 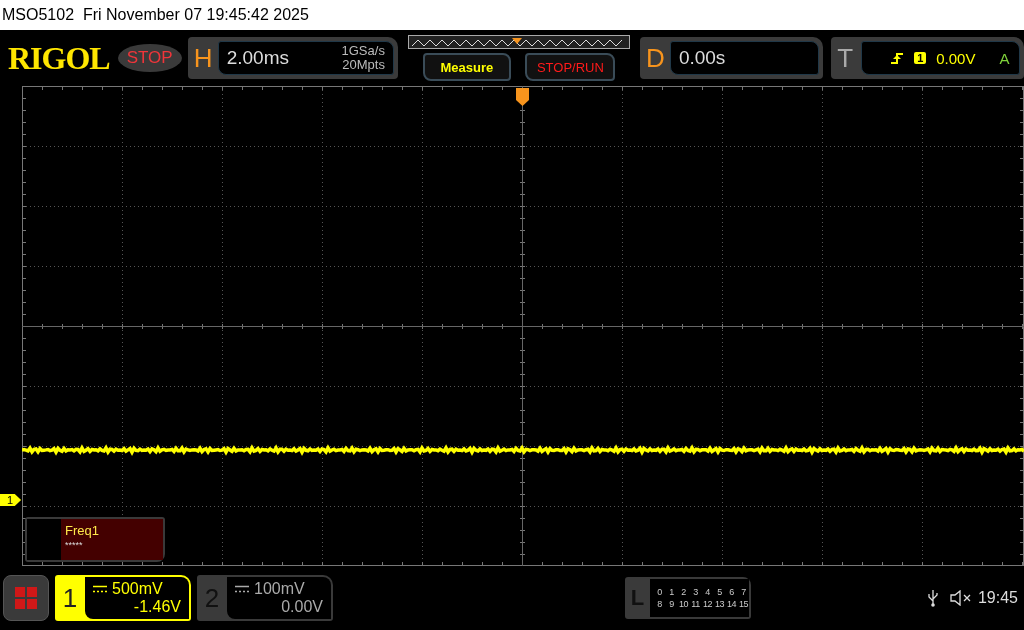 I want to click on horizontal-label: H, so click(x=202, y=58).